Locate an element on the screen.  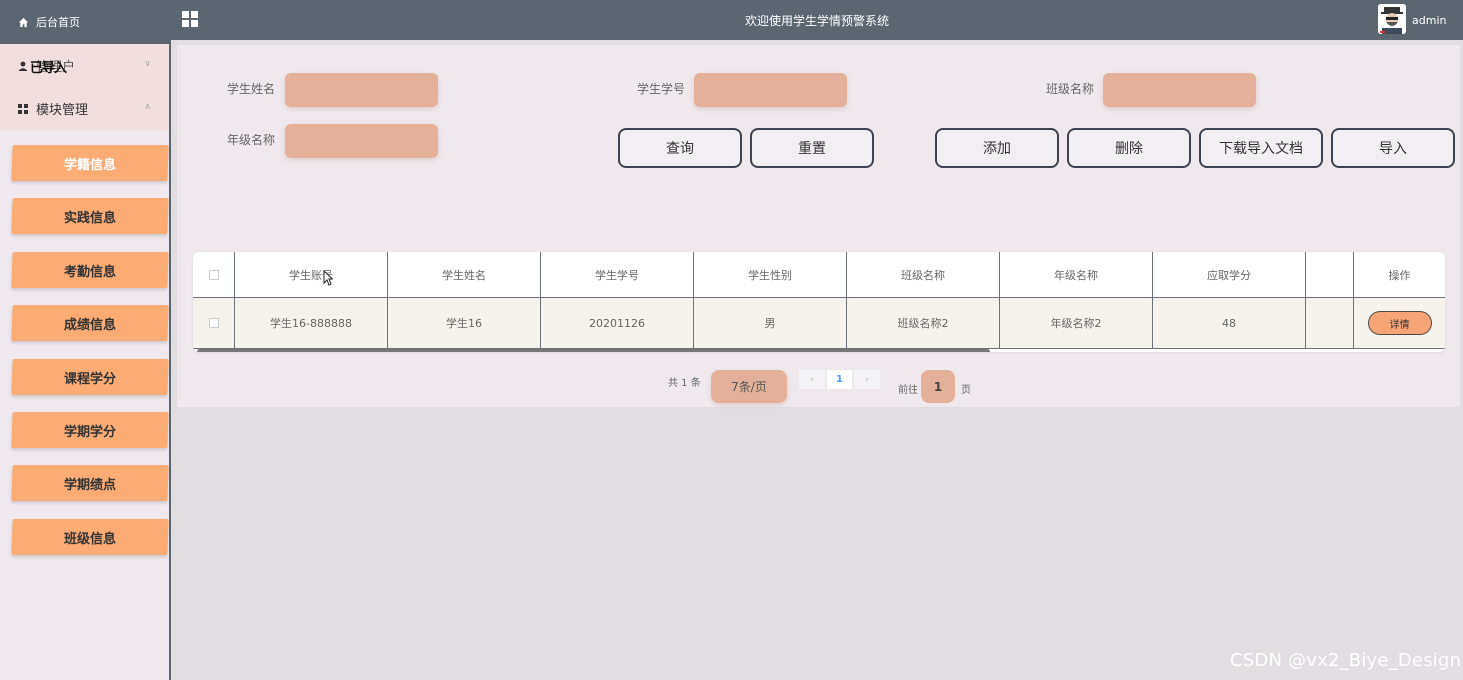
sidebar-item-label: 班级信息 is located at coordinates (89, 539).